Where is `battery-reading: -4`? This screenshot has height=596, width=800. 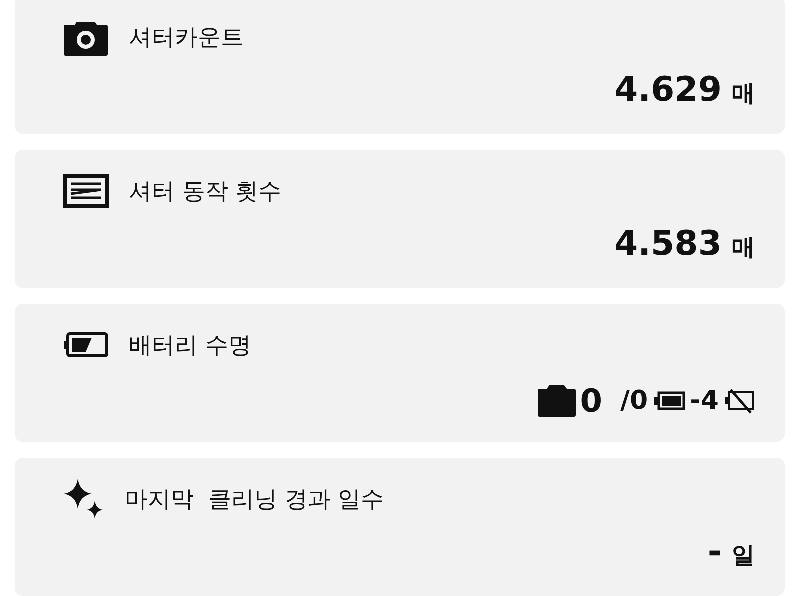
battery-reading: -4 is located at coordinates (704, 401).